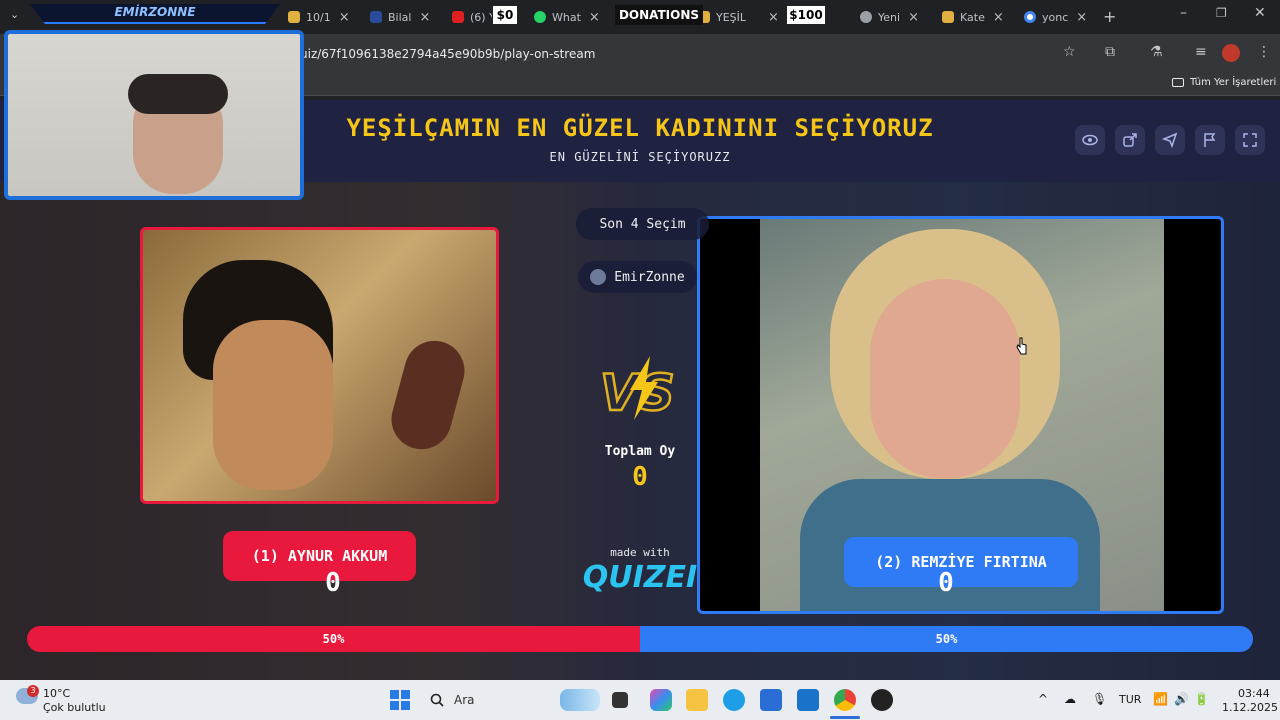 The height and width of the screenshot is (720, 1280). Describe the element at coordinates (945, 379) in the screenshot. I see `face-shape` at that location.